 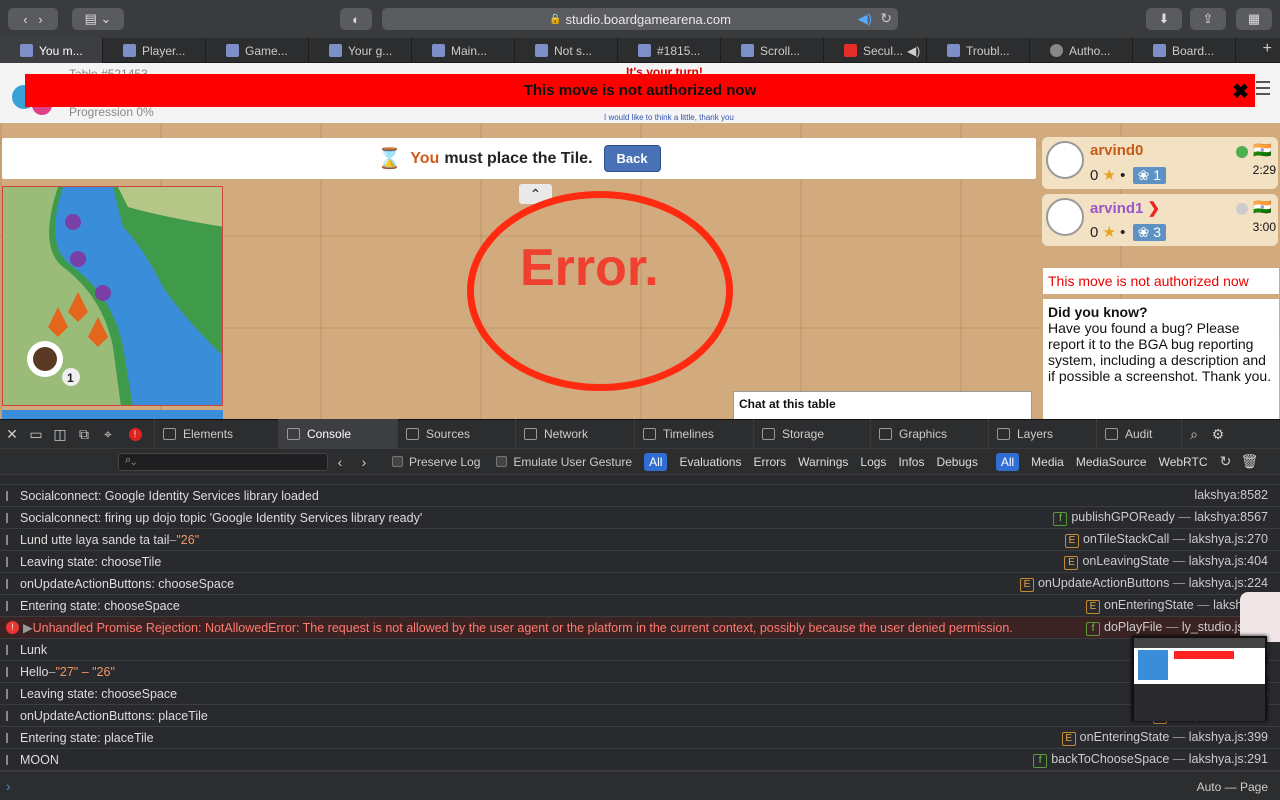 What do you see at coordinates (40, 19) in the screenshot?
I see `forward-icon: ›` at bounding box center [40, 19].